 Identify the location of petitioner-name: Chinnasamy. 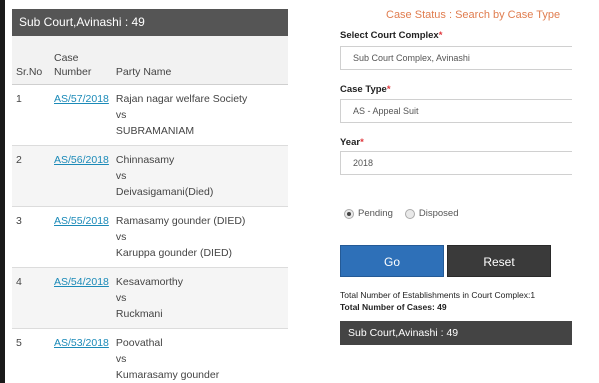
(145, 159).